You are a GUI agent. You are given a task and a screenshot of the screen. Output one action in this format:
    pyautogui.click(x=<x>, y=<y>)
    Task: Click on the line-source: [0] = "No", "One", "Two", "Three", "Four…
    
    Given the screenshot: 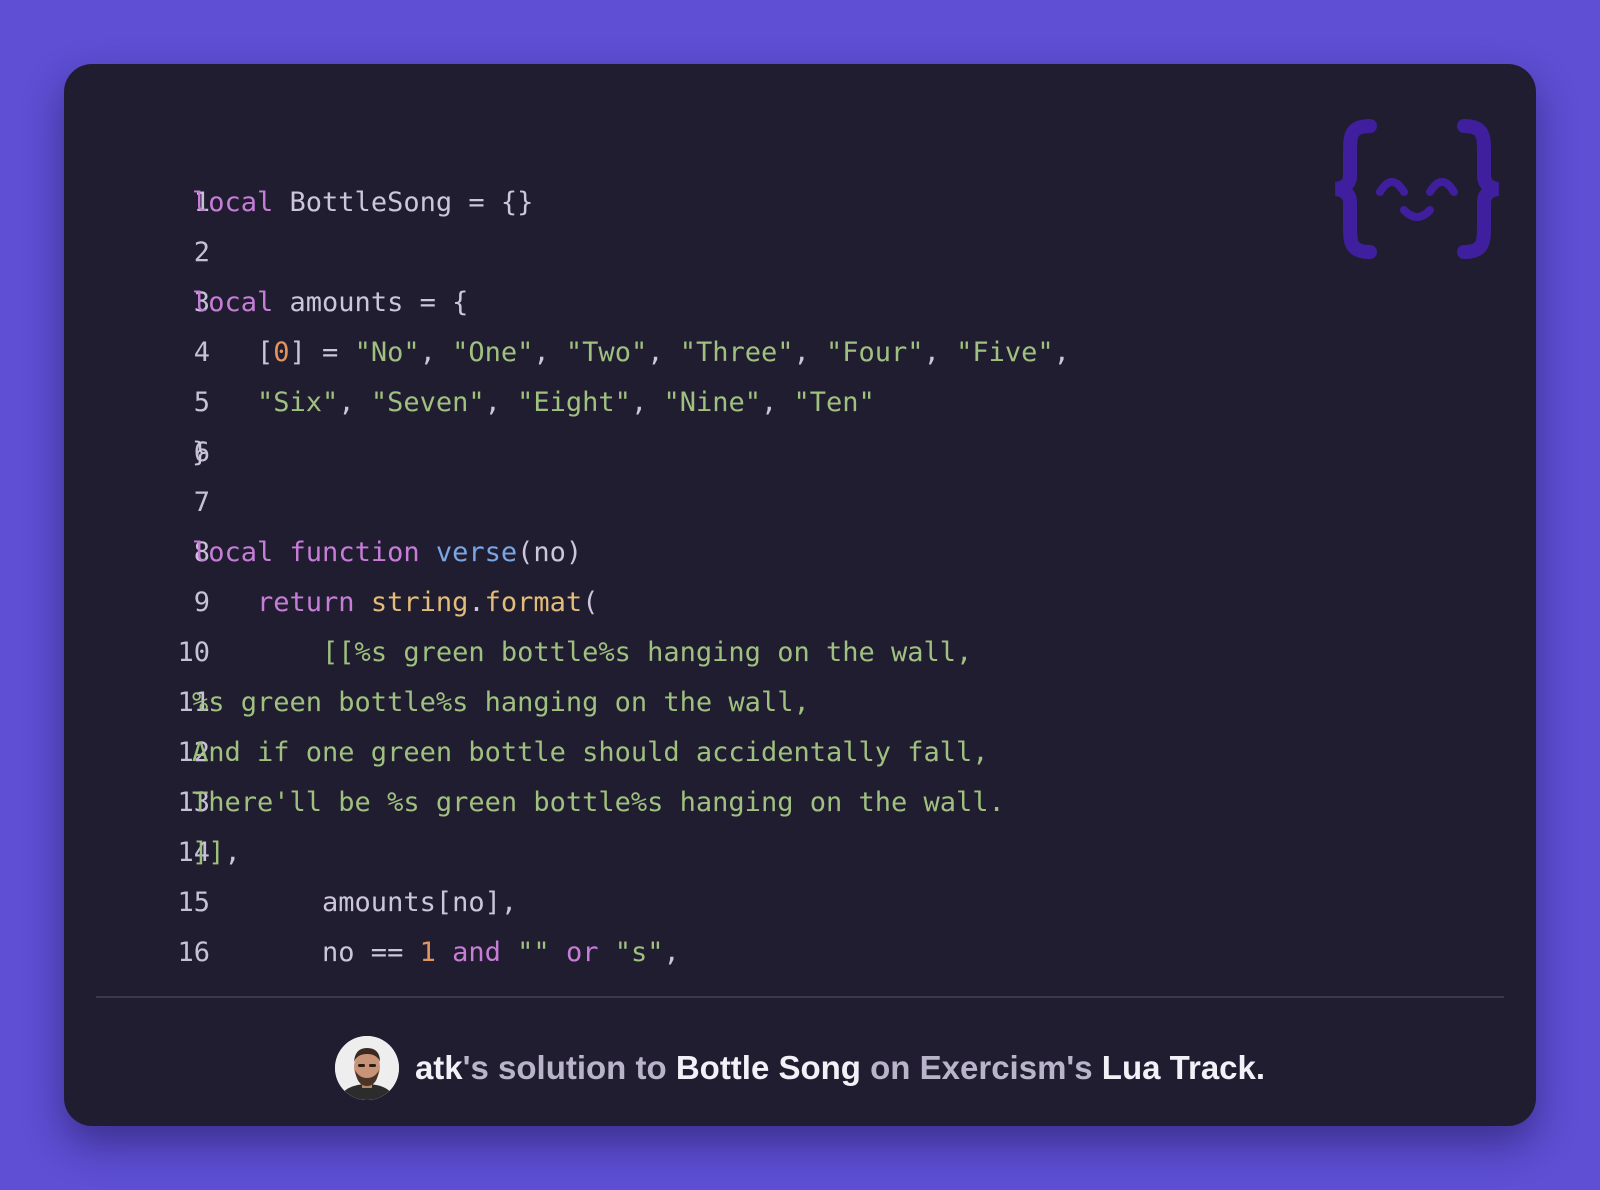 What is the action you would take?
    pyautogui.click(x=631, y=352)
    